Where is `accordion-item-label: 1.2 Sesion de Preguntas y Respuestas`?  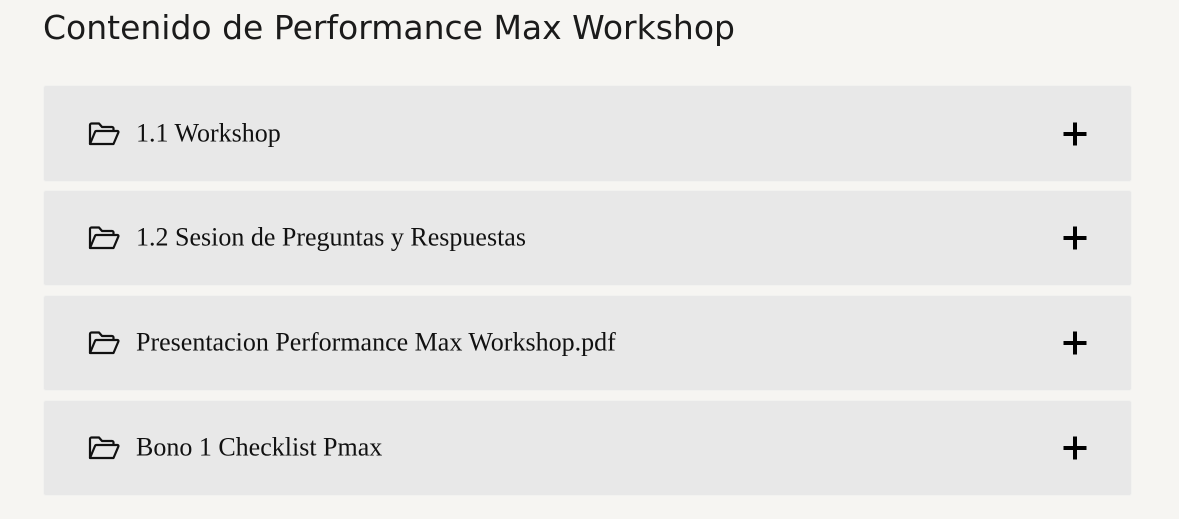
accordion-item-label: 1.2 Sesion de Preguntas y Respuestas is located at coordinates (331, 237).